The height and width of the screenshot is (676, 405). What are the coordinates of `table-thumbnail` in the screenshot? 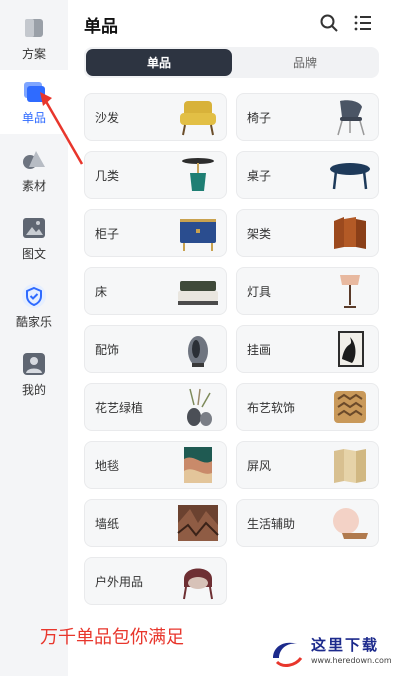 It's located at (350, 176).